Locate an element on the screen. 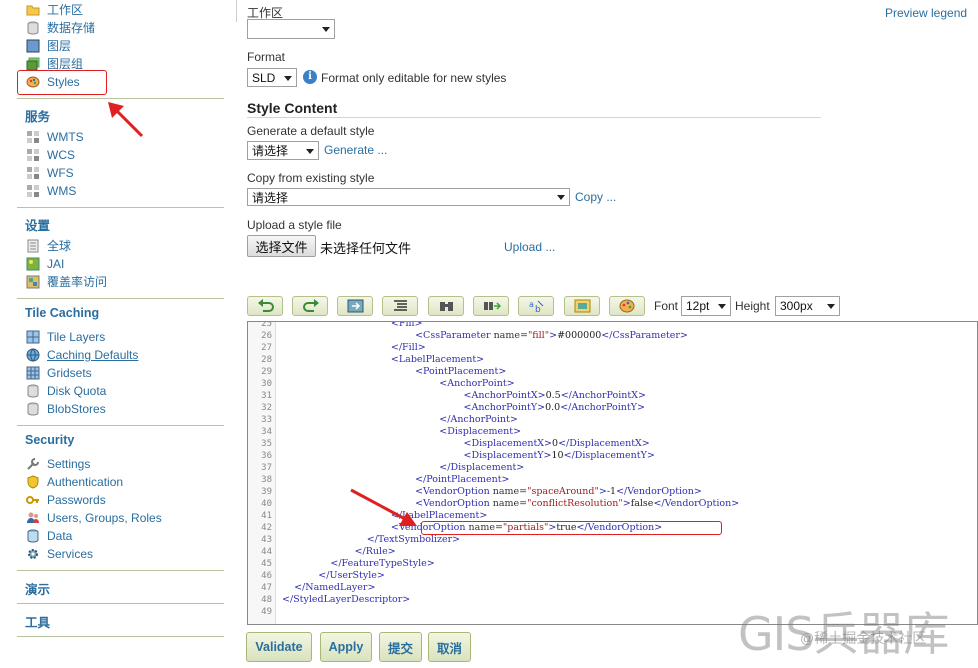 This screenshot has height=668, width=978. line-number: 34 is located at coordinates (266, 432).